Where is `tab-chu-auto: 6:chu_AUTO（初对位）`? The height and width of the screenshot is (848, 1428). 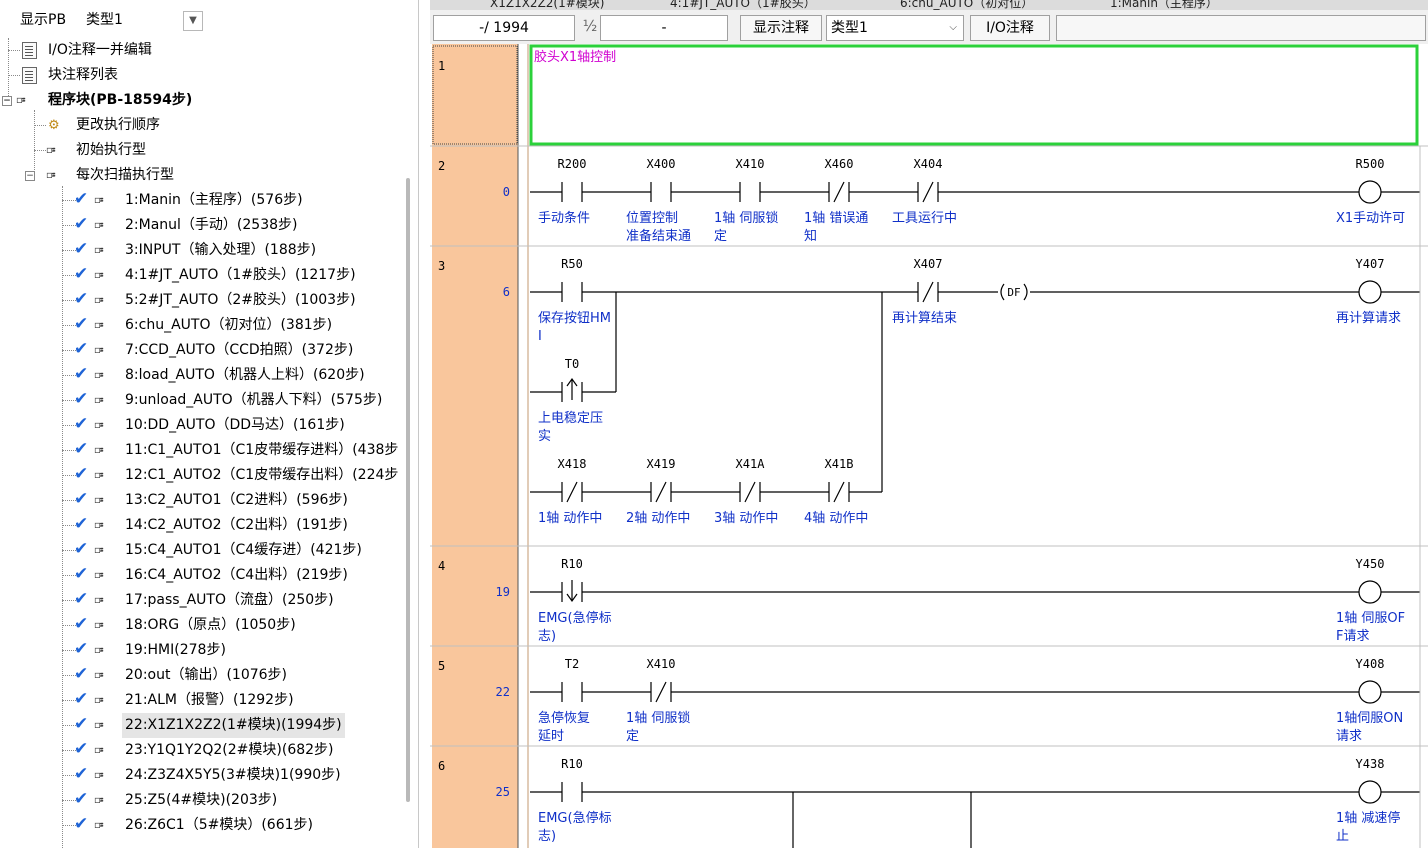 tab-chu-auto: 6:chu_AUTO（初对位） is located at coordinates (966, 5).